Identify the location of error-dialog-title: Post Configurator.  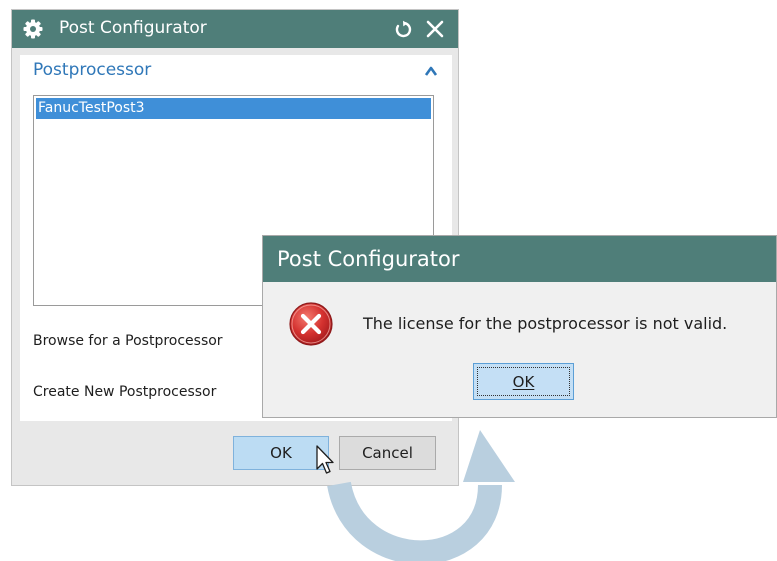
(368, 259).